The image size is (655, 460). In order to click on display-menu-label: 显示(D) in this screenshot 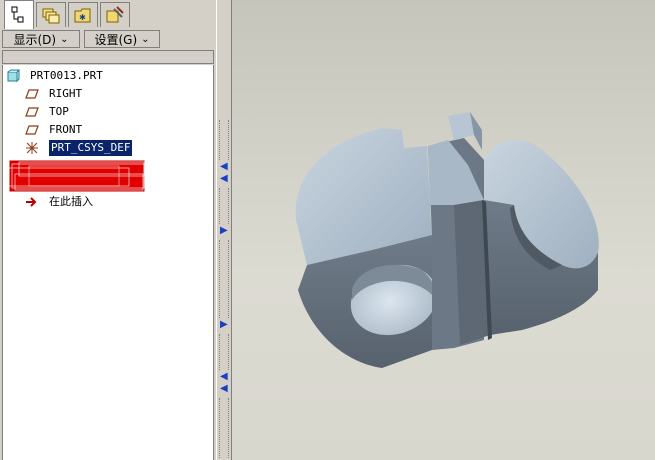, I will do `click(35, 39)`.